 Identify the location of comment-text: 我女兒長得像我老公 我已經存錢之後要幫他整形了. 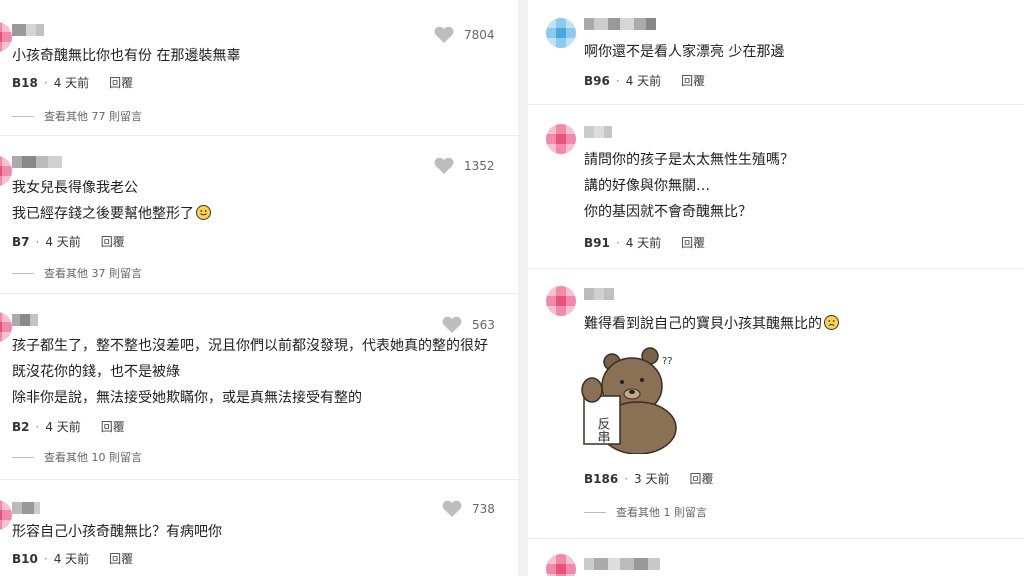
(111, 201).